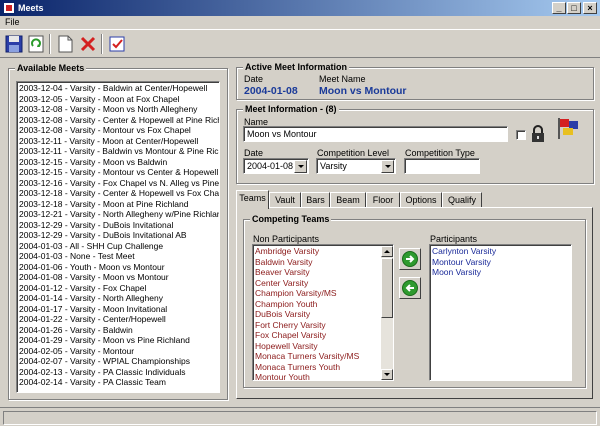 This screenshot has height=426, width=600. Describe the element at coordinates (574, 8) in the screenshot. I see `maximize-button: □` at that location.